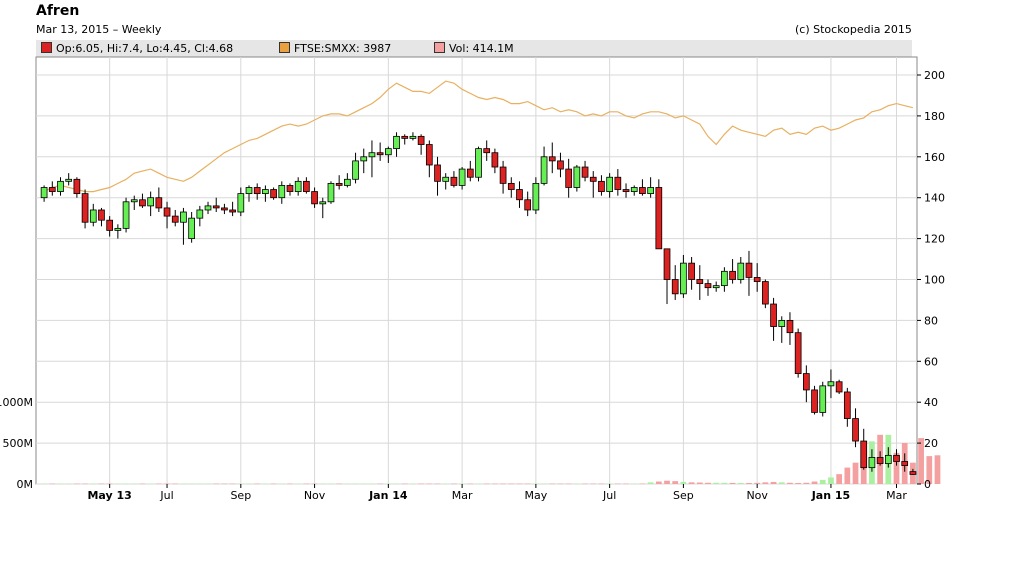 The image size is (1013, 573). What do you see at coordinates (934, 116) in the screenshot?
I see `price-tick-label: 180` at bounding box center [934, 116].